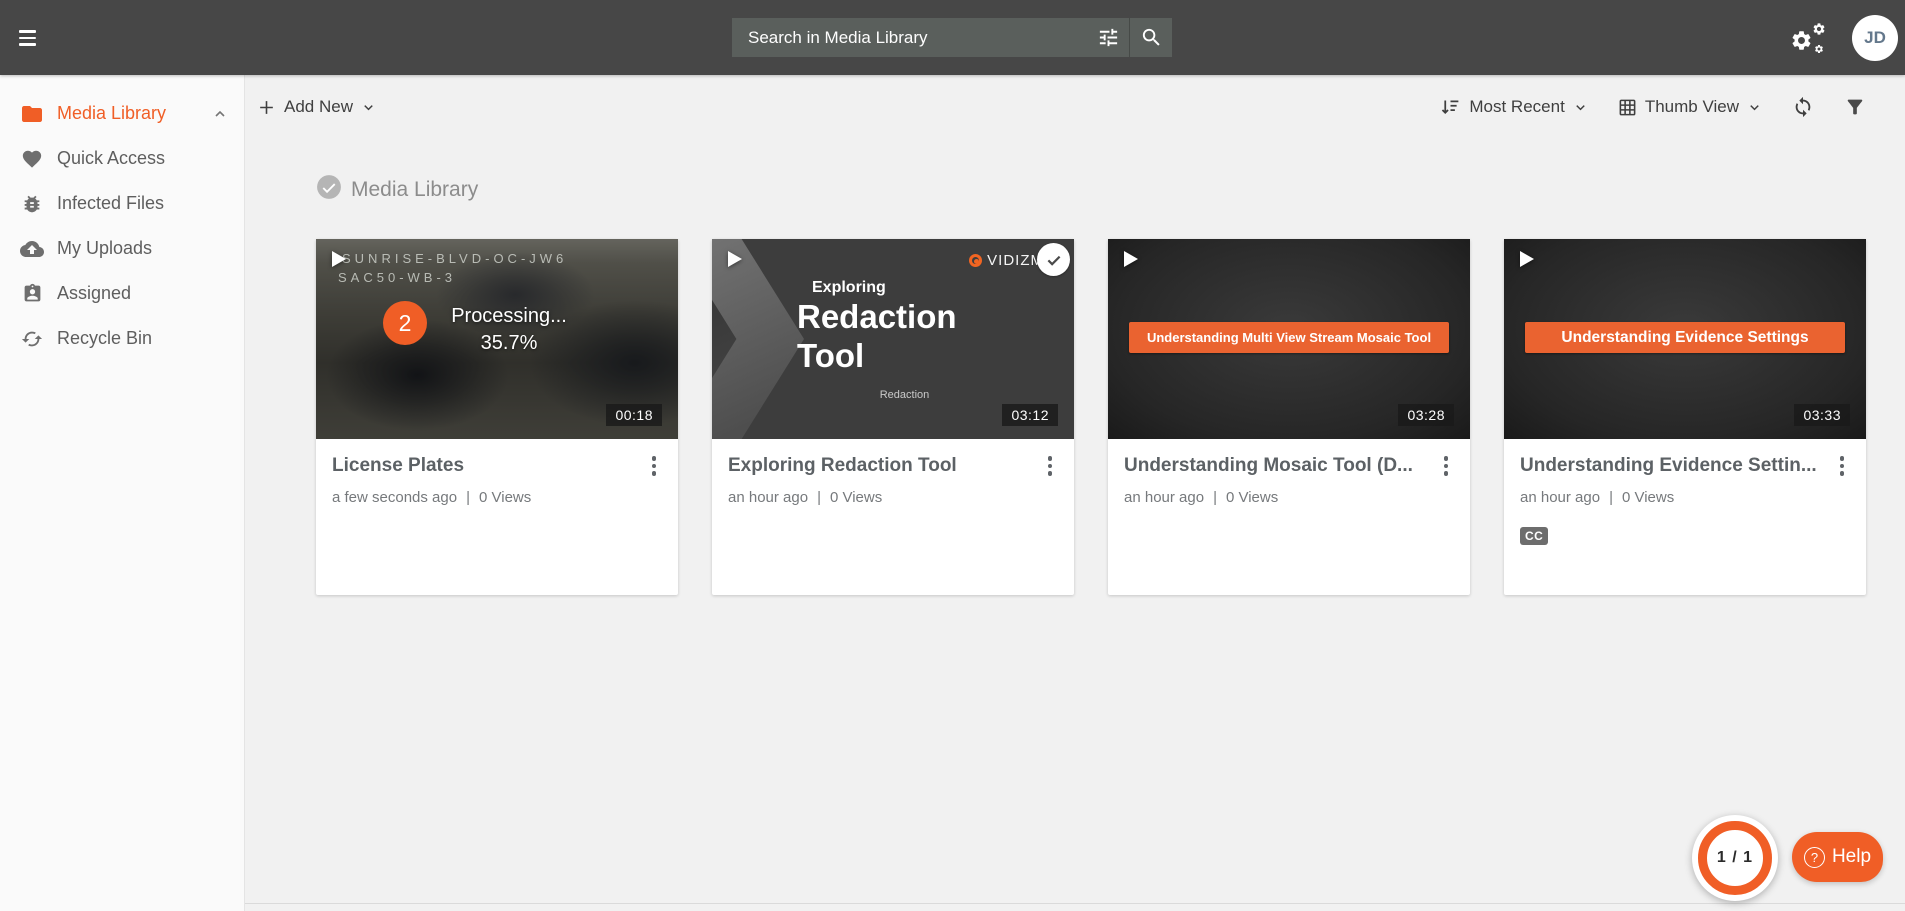 The height and width of the screenshot is (911, 1905). What do you see at coordinates (32, 159) in the screenshot?
I see `heart-icon` at bounding box center [32, 159].